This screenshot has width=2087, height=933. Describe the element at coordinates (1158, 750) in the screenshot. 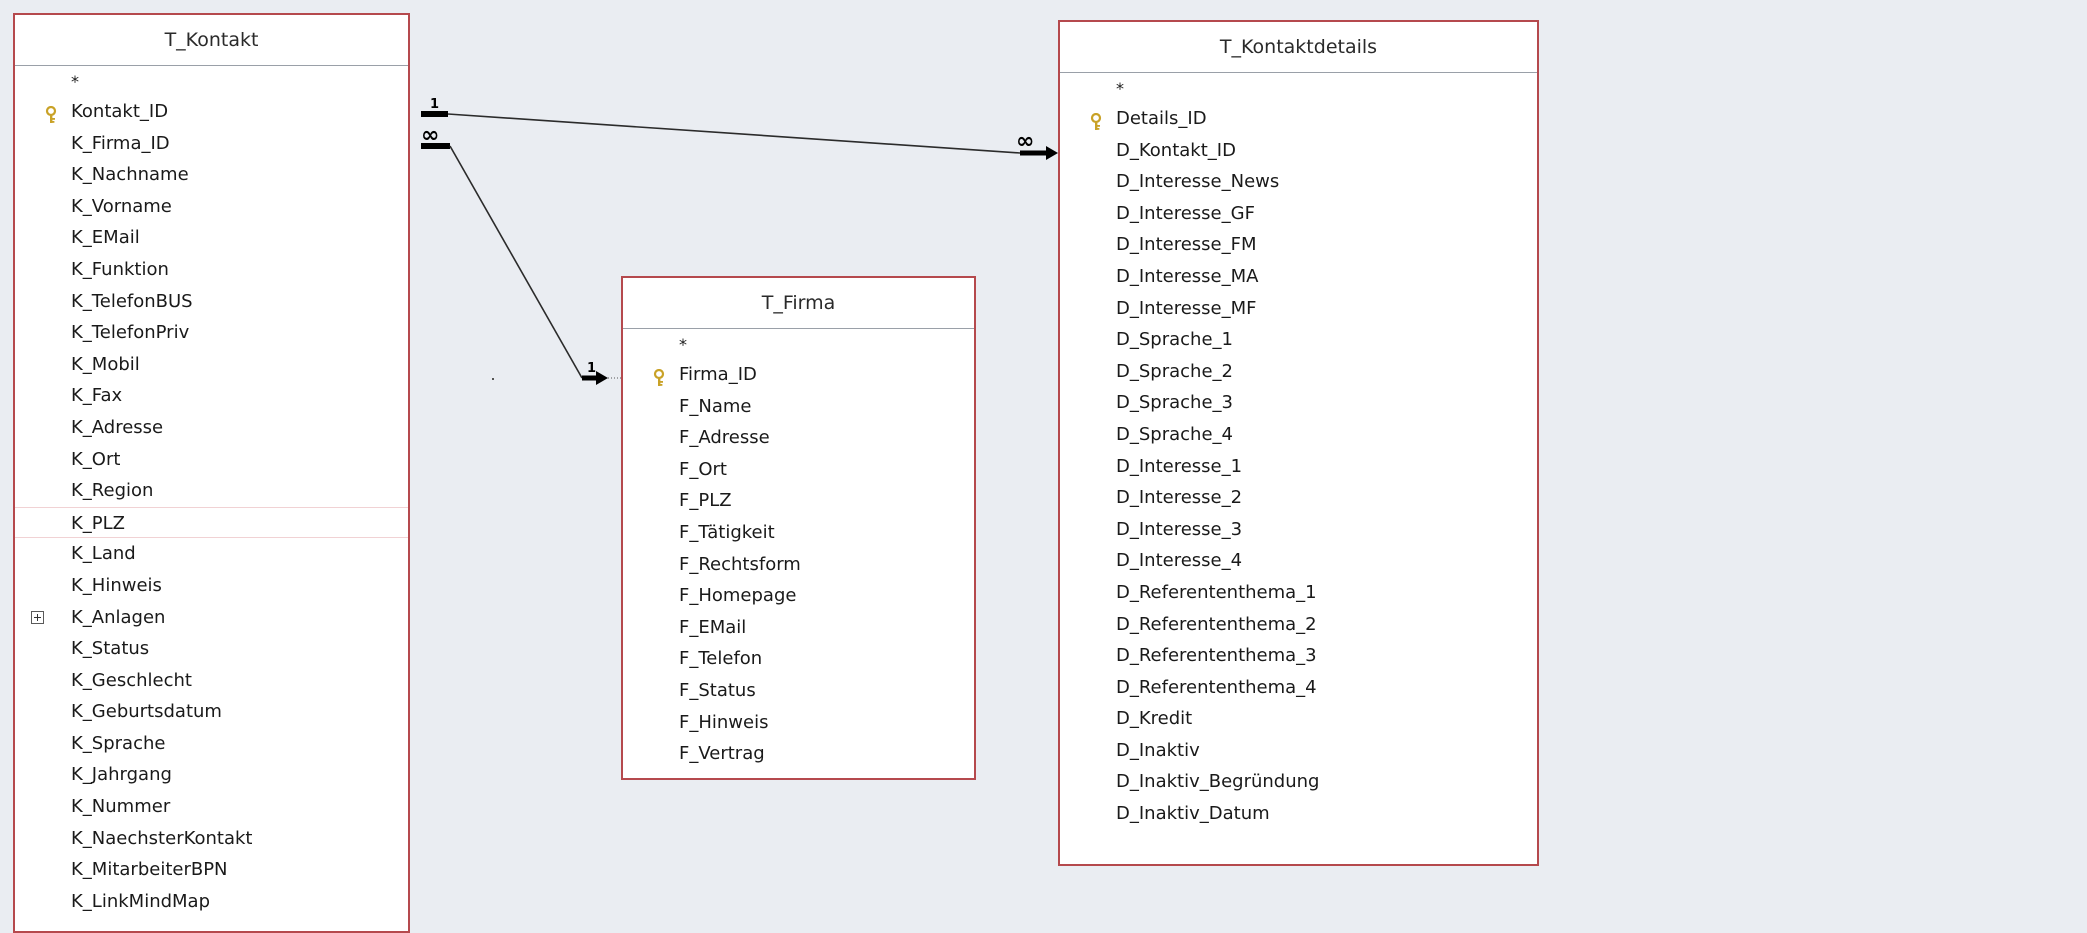

I see `field-label: D_Inaktiv` at that location.